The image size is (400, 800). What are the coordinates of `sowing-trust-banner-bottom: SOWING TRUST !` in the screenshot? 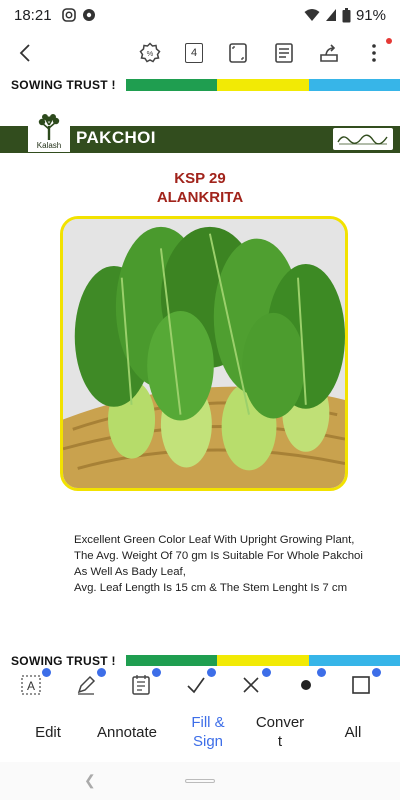 It's located at (200, 659).